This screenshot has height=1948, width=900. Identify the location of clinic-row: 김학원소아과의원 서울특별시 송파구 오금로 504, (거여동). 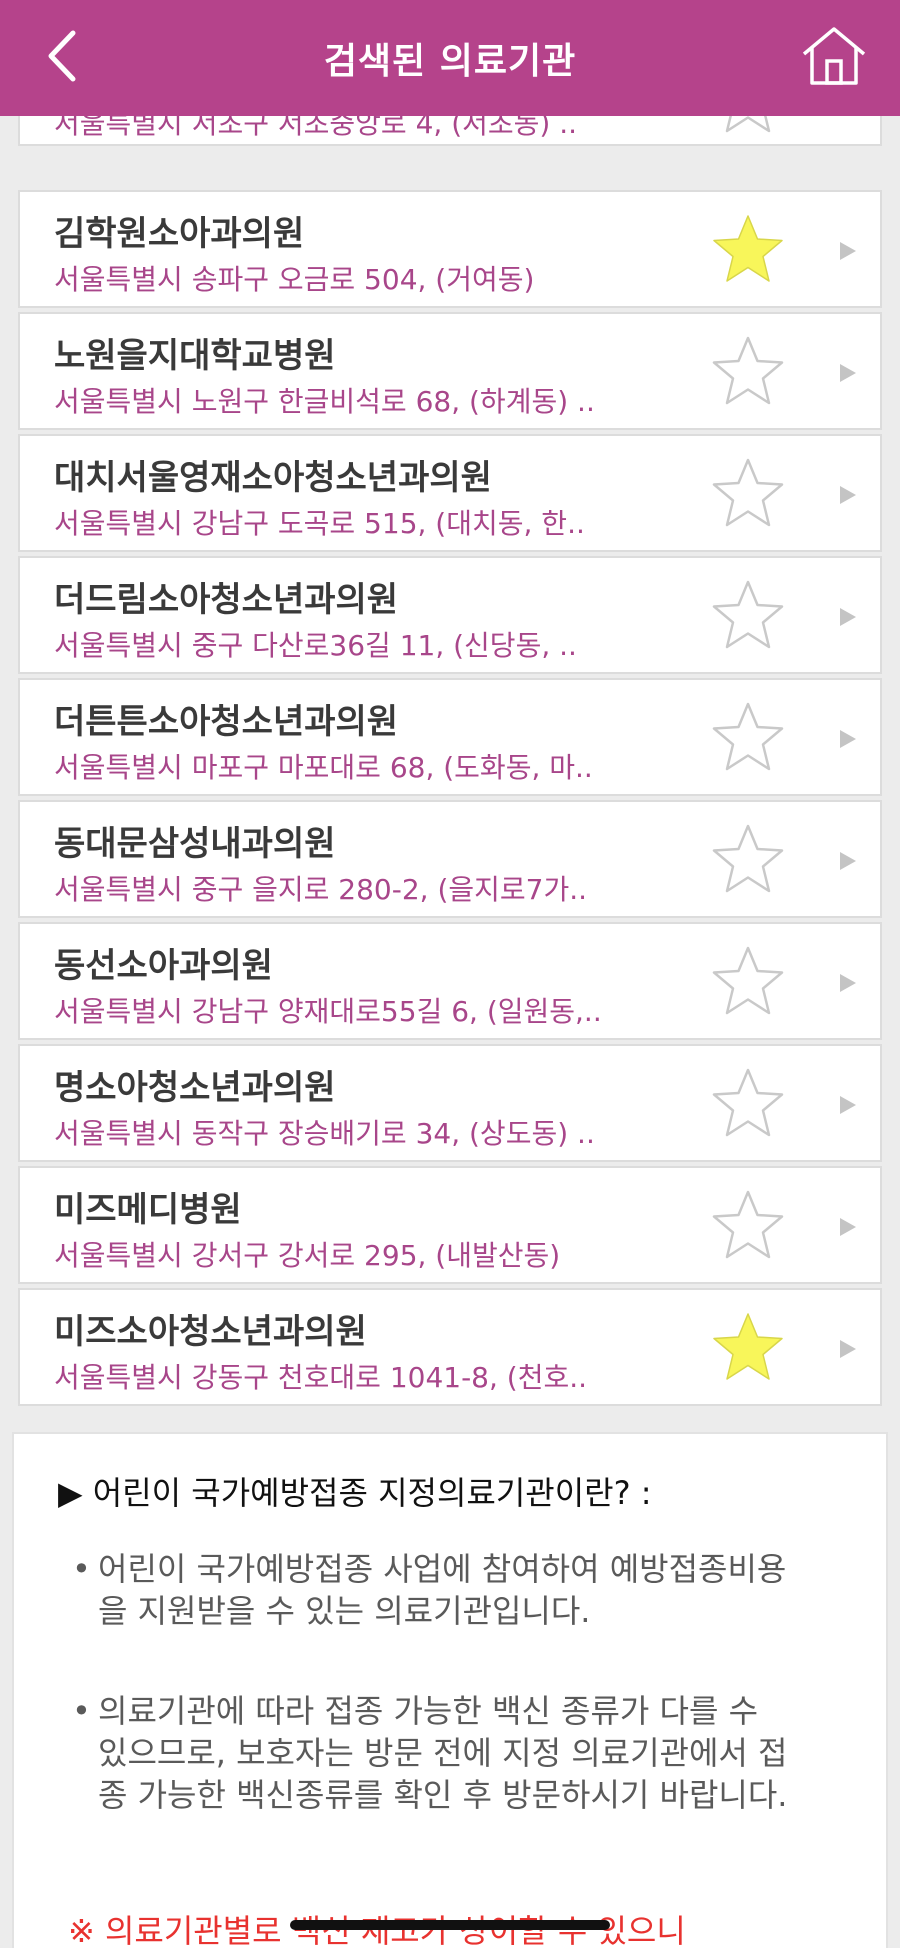
(450, 249).